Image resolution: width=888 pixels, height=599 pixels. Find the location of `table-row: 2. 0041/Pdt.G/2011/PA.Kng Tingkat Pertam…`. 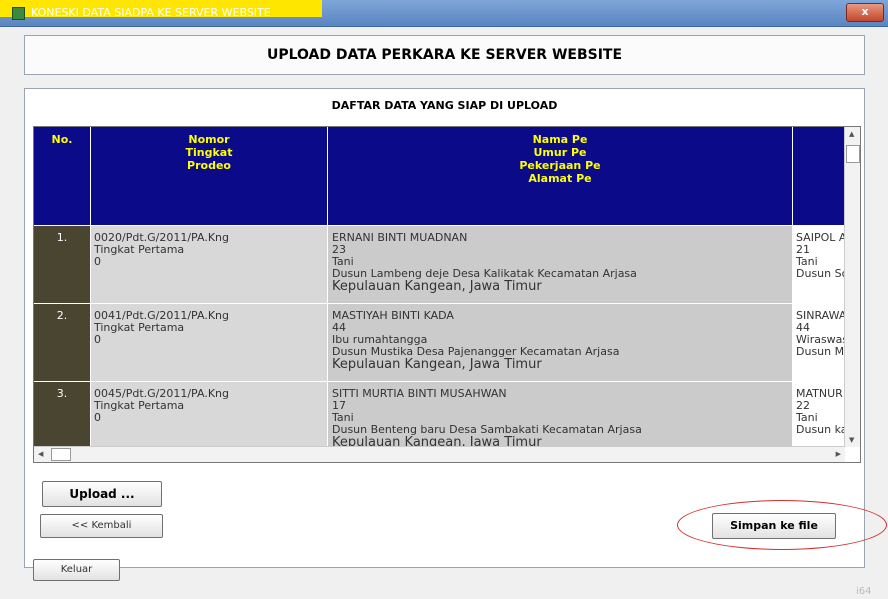

table-row: 2. 0041/Pdt.G/2011/PA.Kng Tingkat Pertam… is located at coordinates (445, 343).